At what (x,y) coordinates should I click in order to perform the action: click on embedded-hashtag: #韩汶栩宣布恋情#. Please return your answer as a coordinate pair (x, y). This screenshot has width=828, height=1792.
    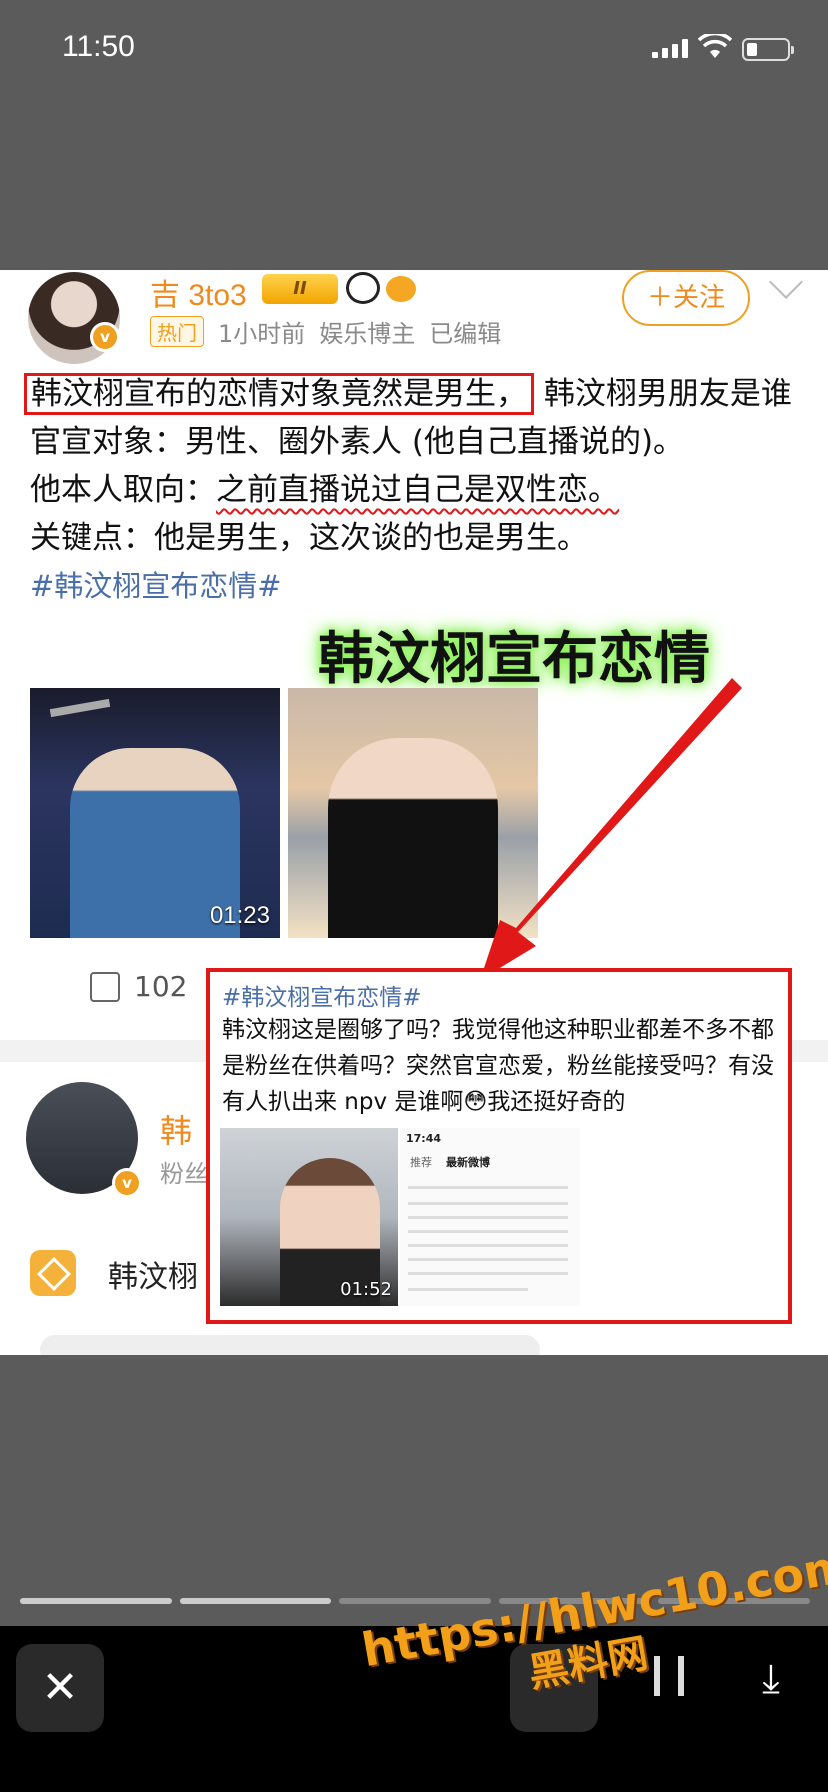
    Looking at the image, I should click on (322, 995).